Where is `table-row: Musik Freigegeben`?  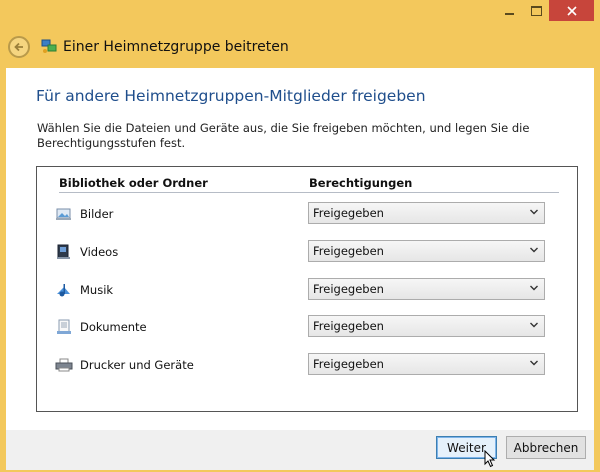
table-row: Musik Freigegeben is located at coordinates (307, 290).